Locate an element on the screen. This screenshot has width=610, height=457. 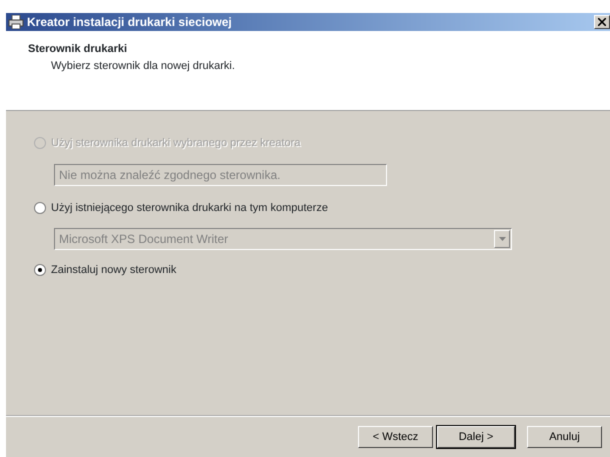
wizard-button: Anuluj is located at coordinates (564, 437).